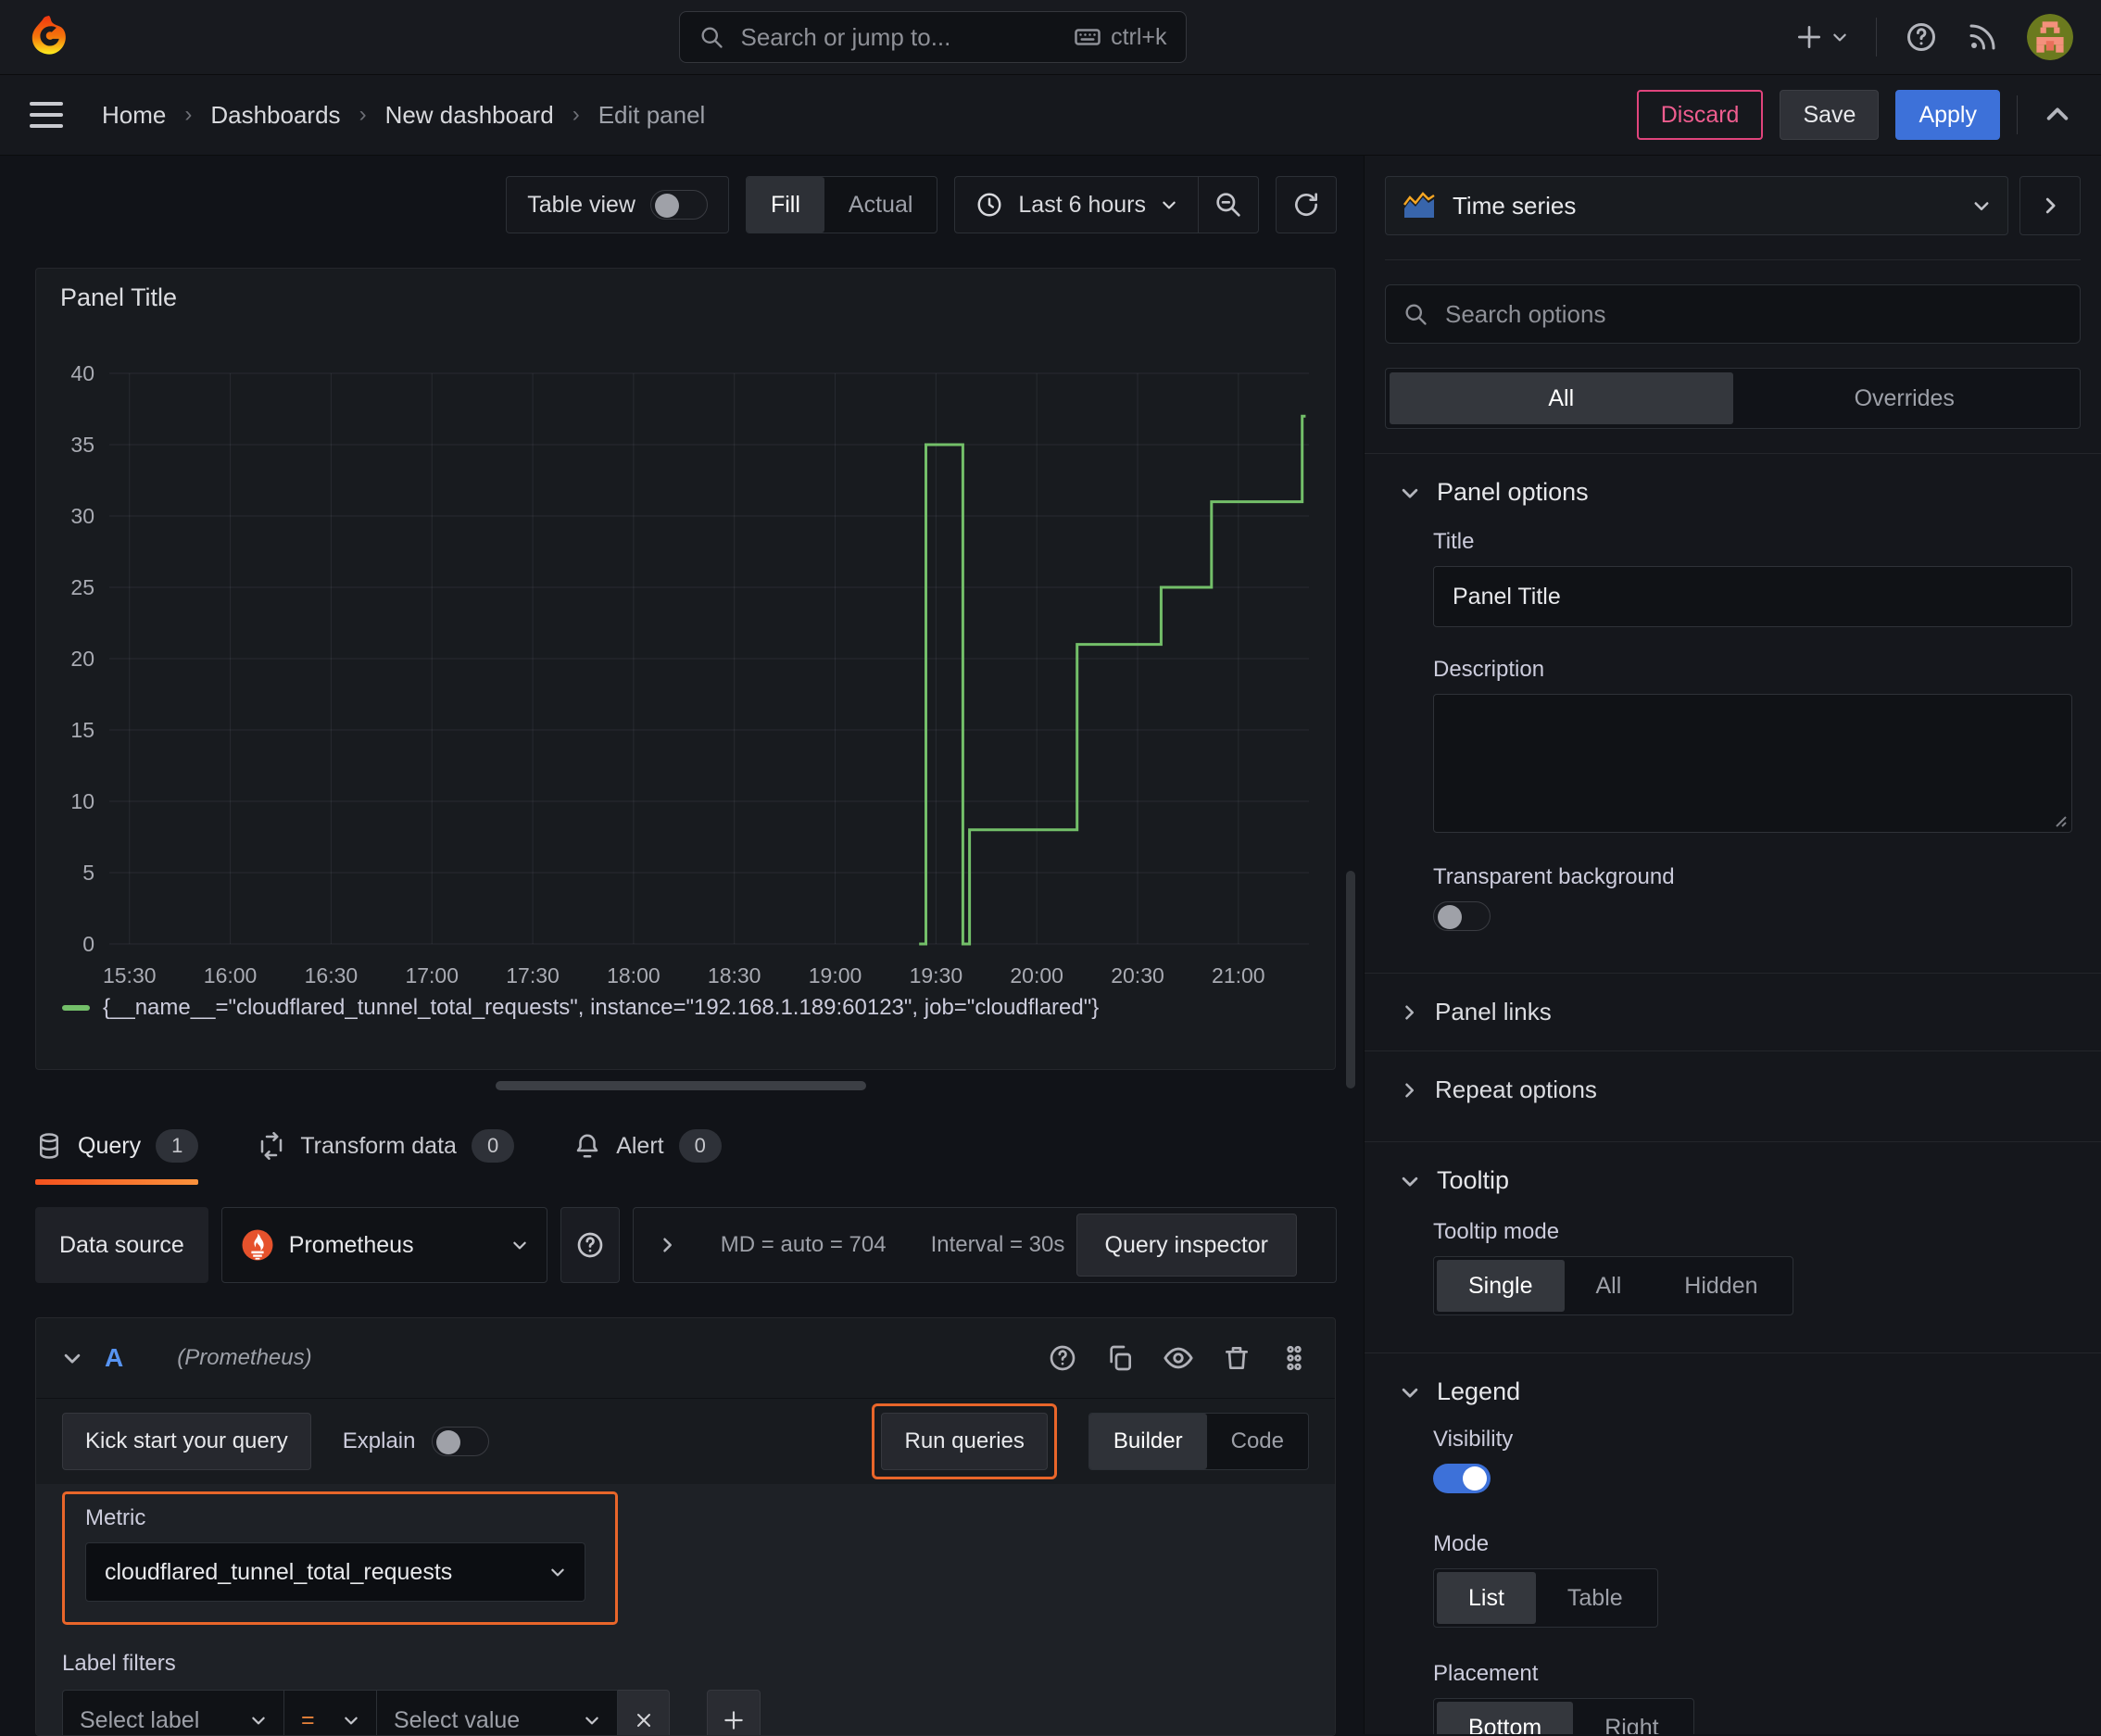  I want to click on drag-handle-icon, so click(1294, 1358).